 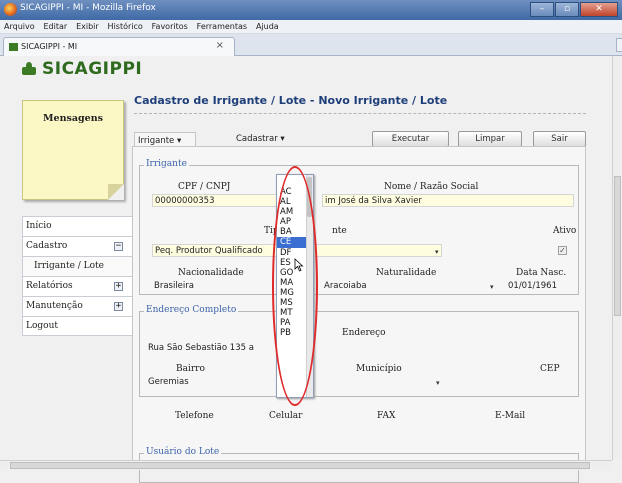 I want to click on sidebar-item-label: Início, so click(x=39, y=226).